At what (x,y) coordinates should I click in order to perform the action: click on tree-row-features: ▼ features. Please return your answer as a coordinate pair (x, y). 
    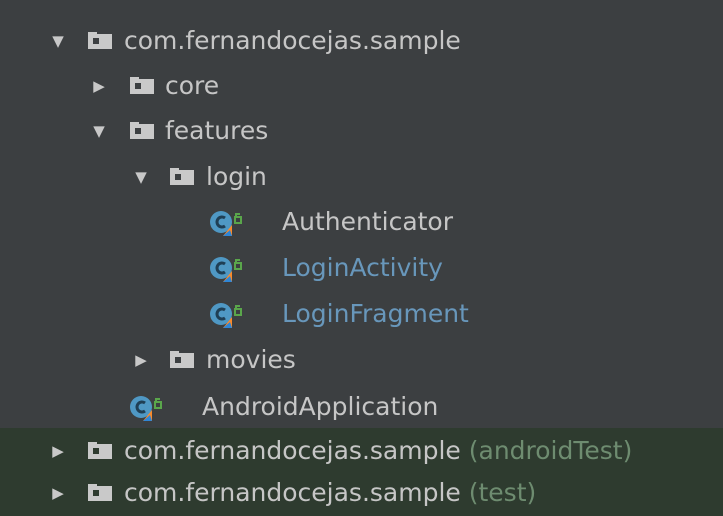
    Looking at the image, I should click on (361, 131).